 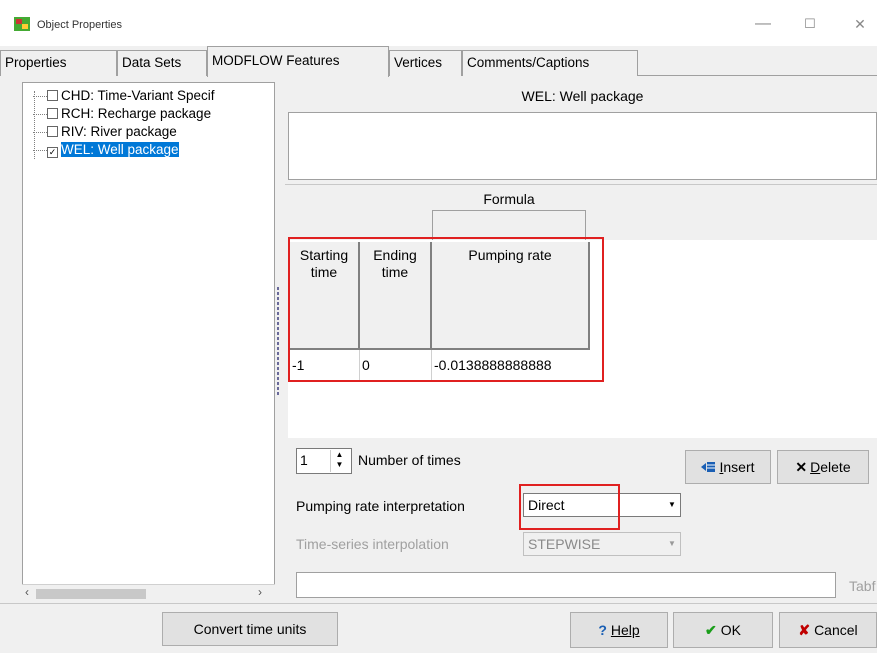 I want to click on checkbox-riv, so click(x=52, y=131).